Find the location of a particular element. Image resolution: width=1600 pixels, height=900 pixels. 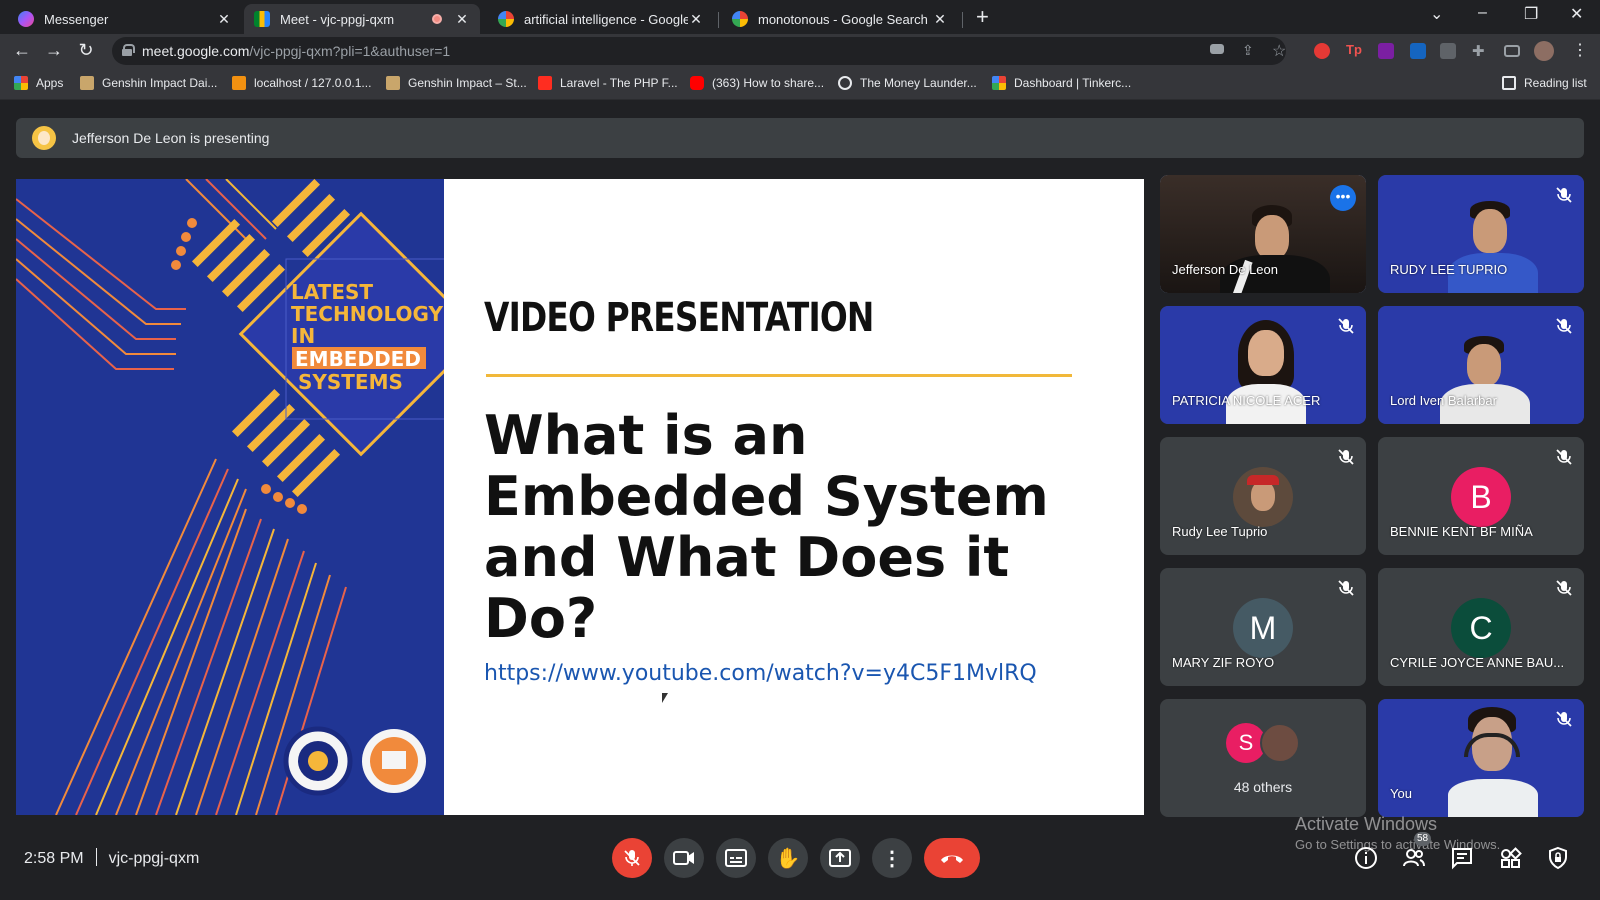

participant-tile: Lord Iven Balarbar is located at coordinates (1481, 365).